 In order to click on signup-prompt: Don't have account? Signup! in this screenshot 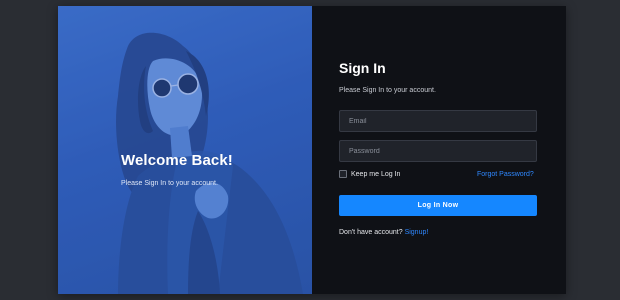, I will do `click(383, 232)`.